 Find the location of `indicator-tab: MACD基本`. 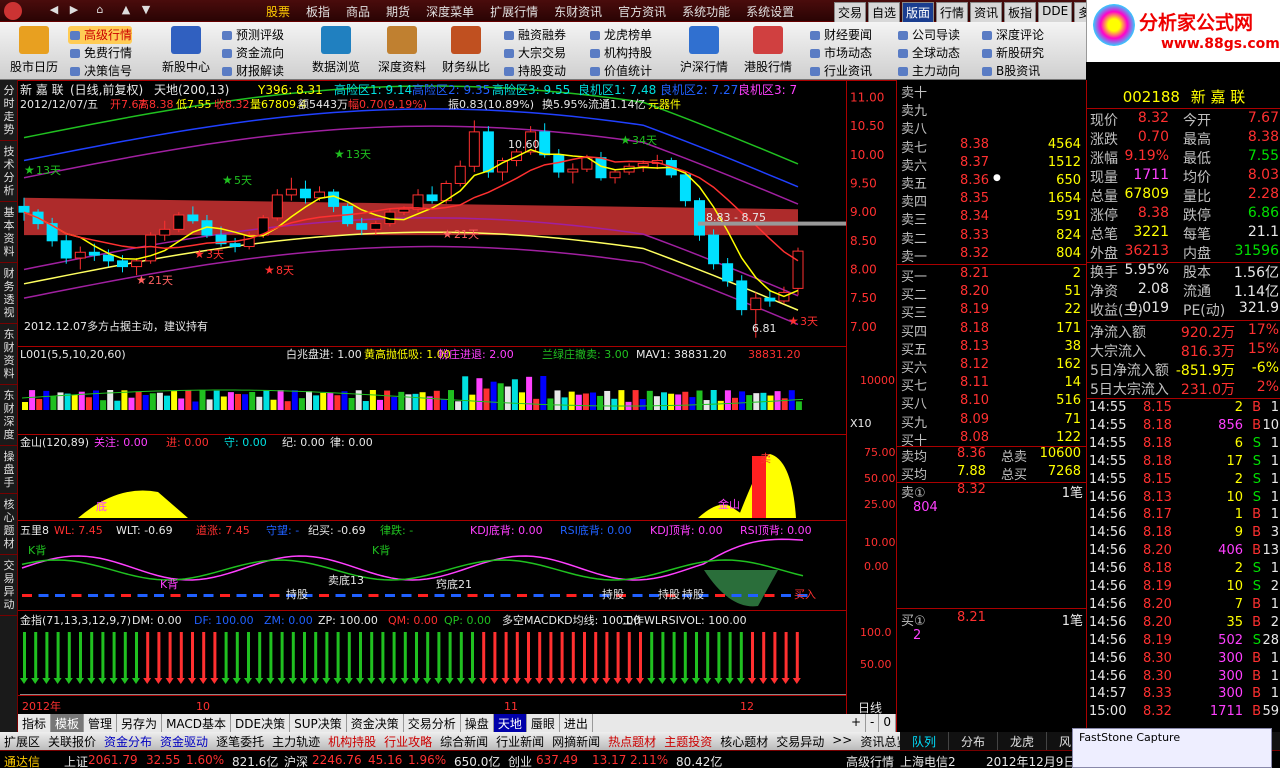

indicator-tab: MACD基本 is located at coordinates (197, 723).